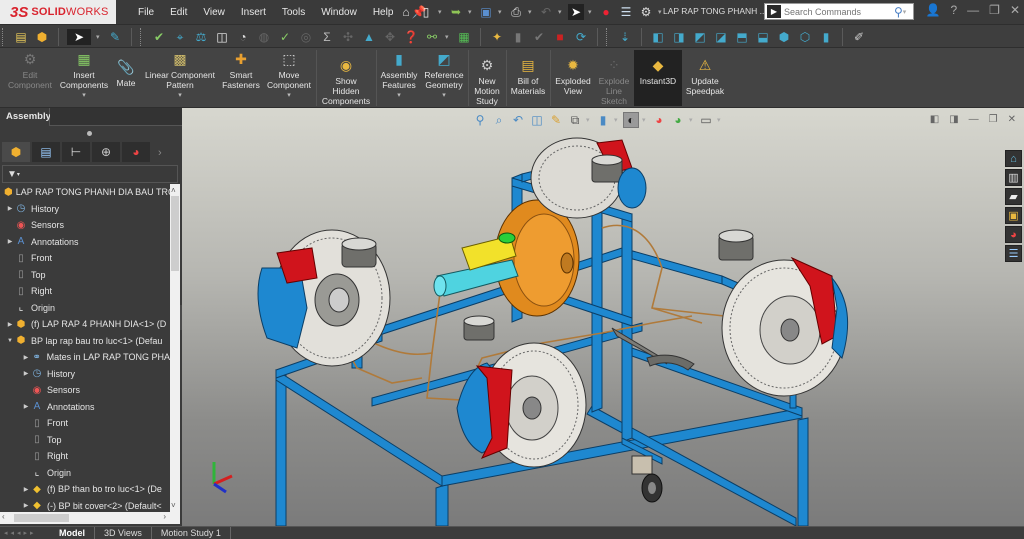  What do you see at coordinates (898, 12) in the screenshot?
I see `search-icon: ⚲` at bounding box center [898, 12].